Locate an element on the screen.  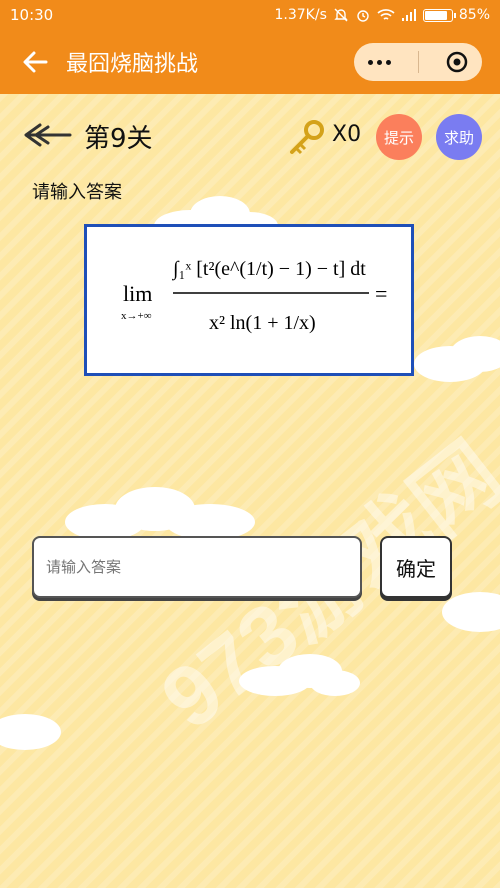
capsule-divider is located at coordinates (418, 62).